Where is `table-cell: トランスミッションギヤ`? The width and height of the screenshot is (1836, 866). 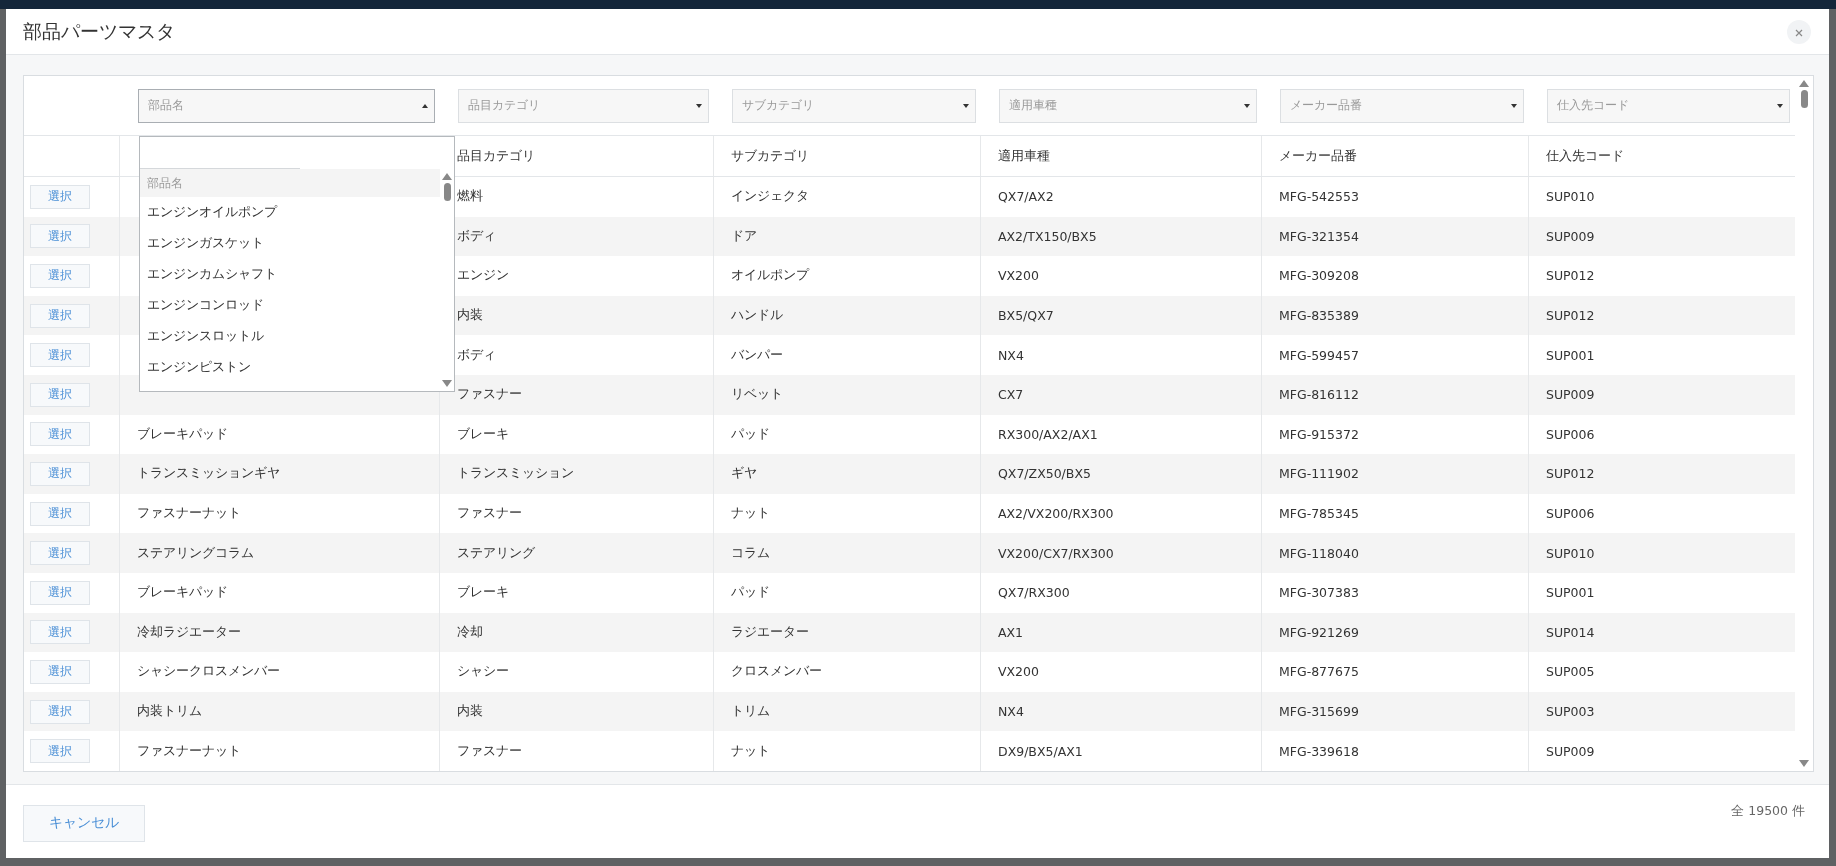
table-cell: トランスミッションギヤ is located at coordinates (208, 474).